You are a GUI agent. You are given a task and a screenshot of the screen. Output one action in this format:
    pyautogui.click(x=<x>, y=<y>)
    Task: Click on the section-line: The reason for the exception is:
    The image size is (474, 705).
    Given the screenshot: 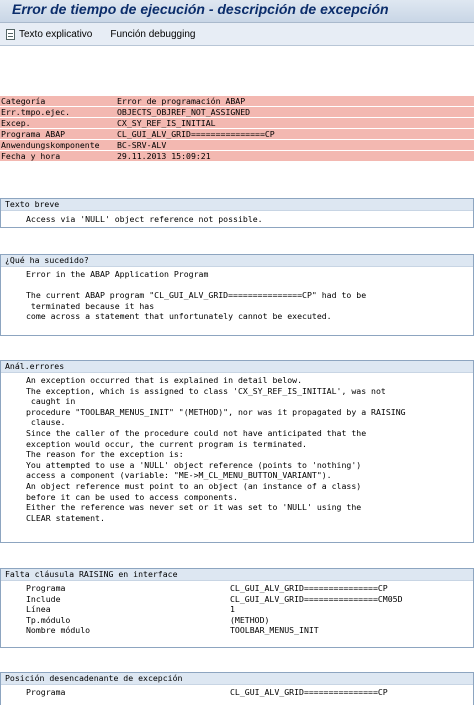 What is the action you would take?
    pyautogui.click(x=105, y=454)
    